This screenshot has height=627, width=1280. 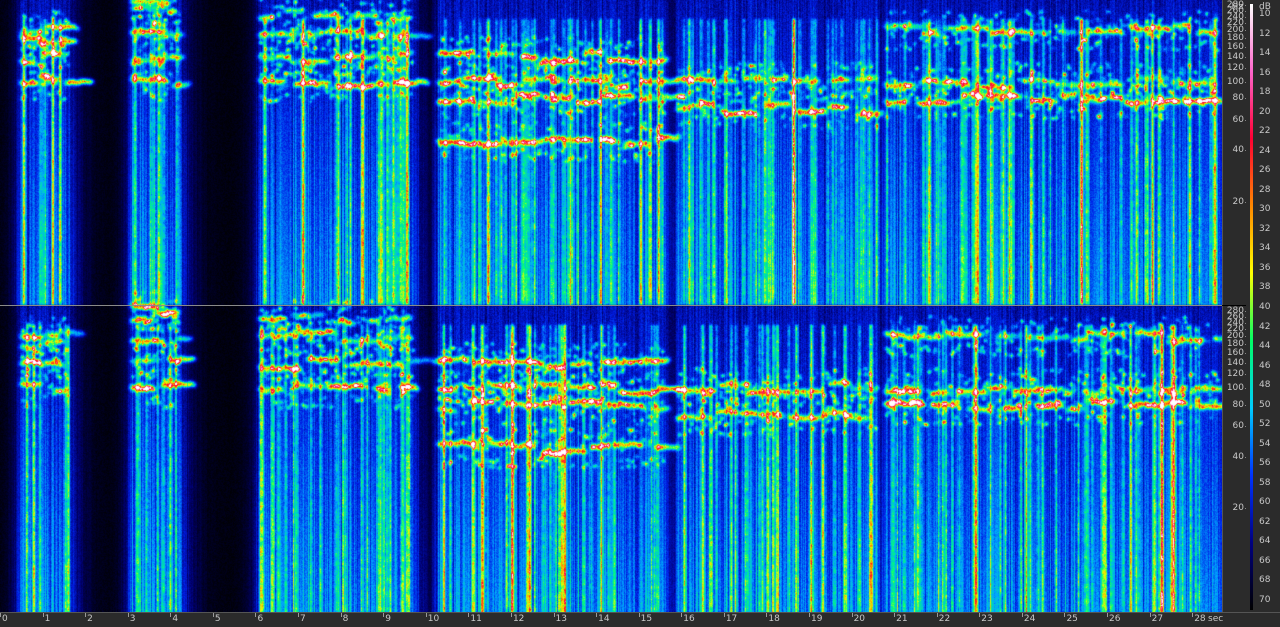 I want to click on channel-divider, so click(x=611, y=305).